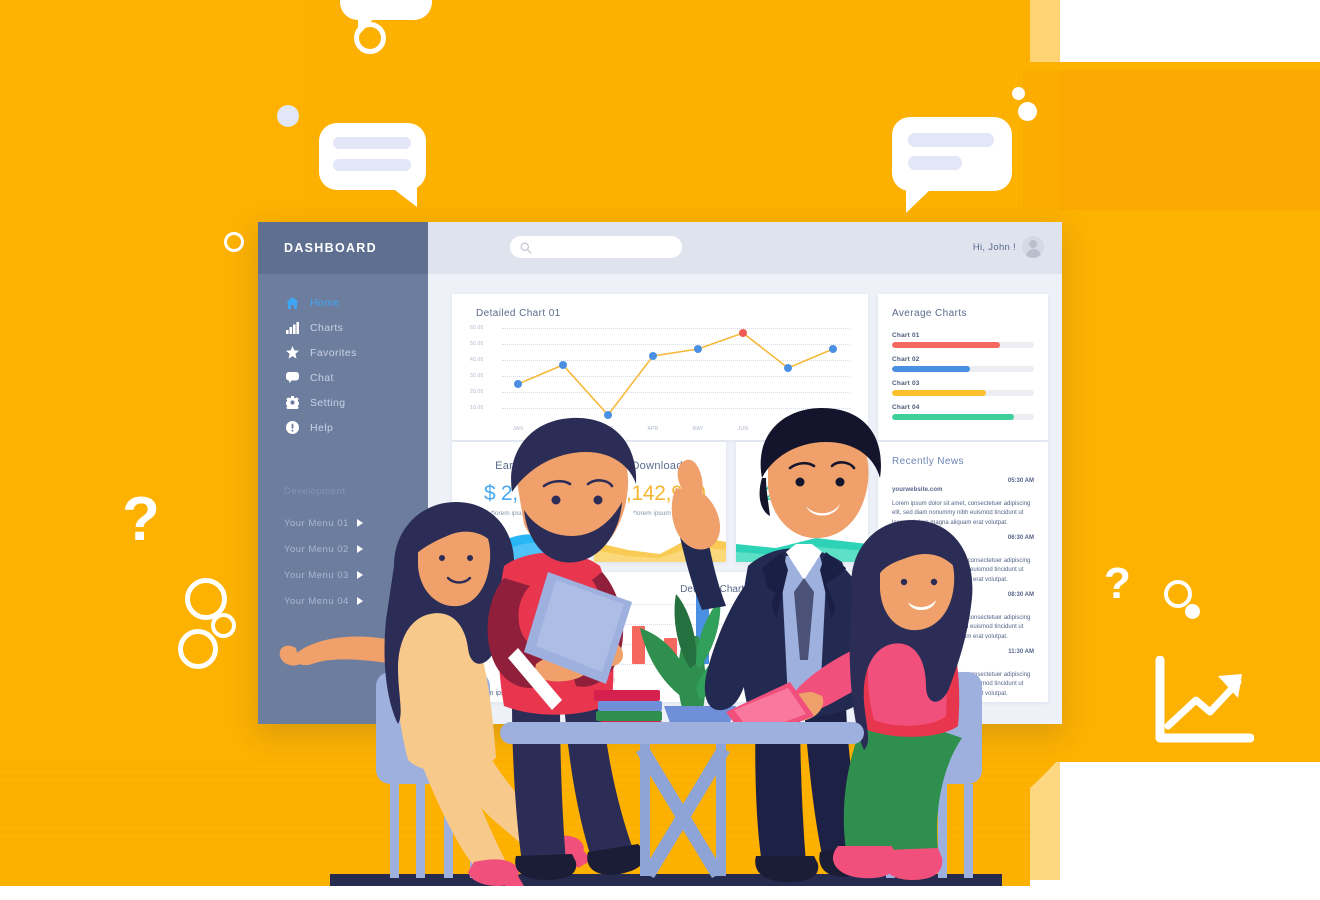  I want to click on sidebar-subitem-label: Your Menu 04, so click(316, 601).